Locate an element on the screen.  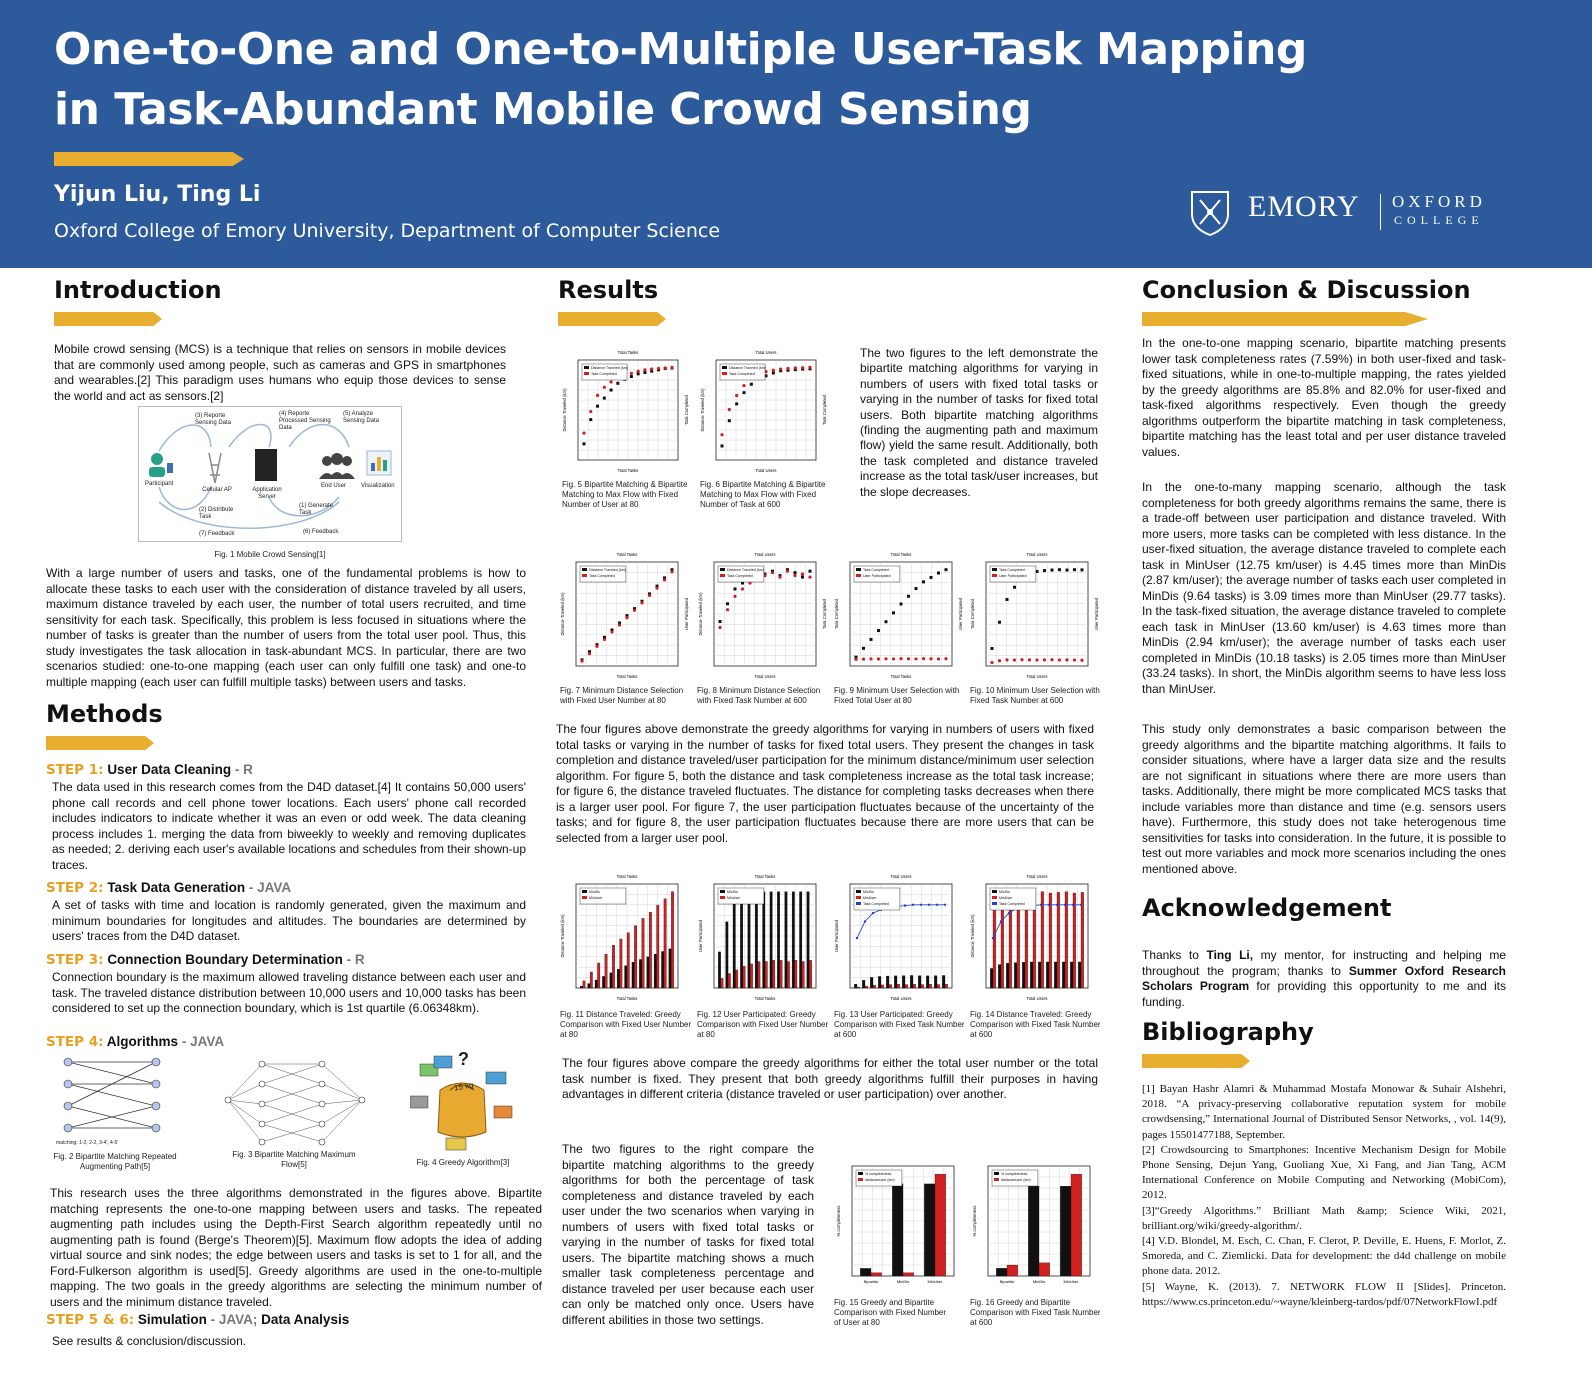
results-heading: Results is located at coordinates (608, 290).